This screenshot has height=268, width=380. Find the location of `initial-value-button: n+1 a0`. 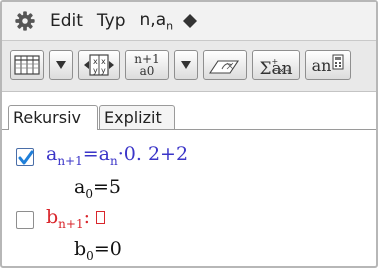

initial-value-button: n+1 a0 is located at coordinates (147, 65).